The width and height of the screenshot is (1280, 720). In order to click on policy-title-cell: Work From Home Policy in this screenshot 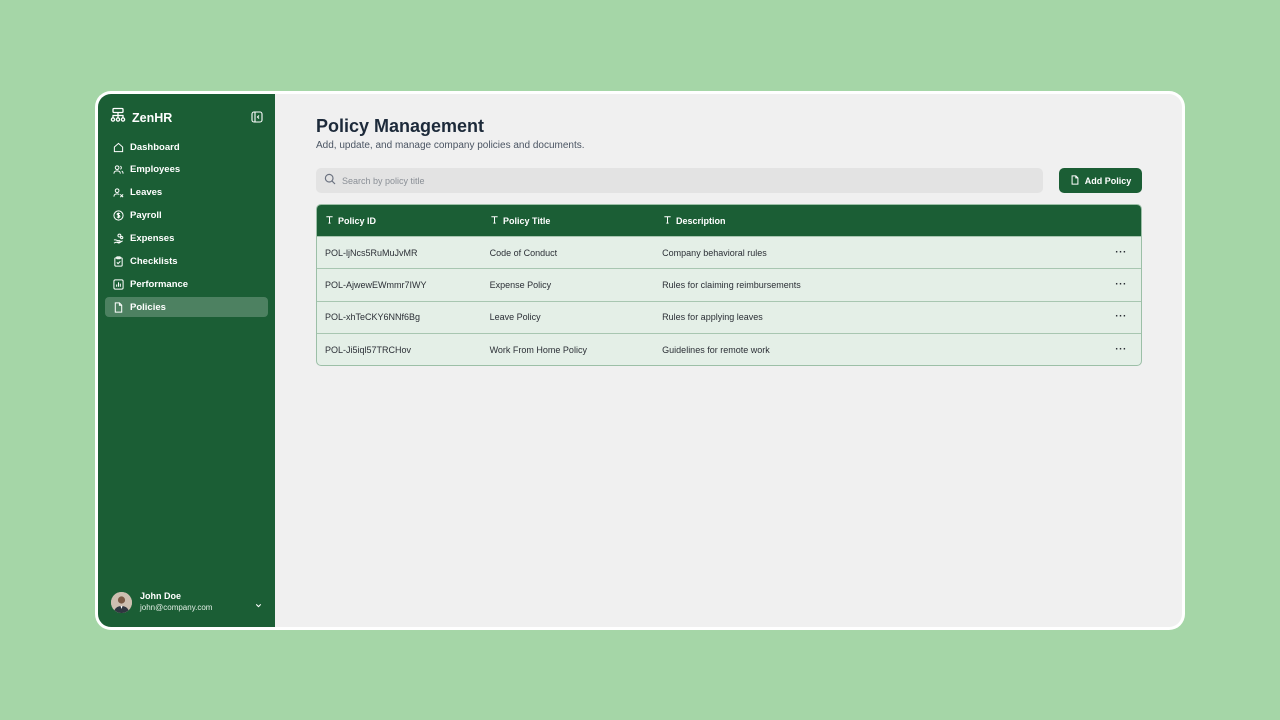, I will do `click(538, 349)`.